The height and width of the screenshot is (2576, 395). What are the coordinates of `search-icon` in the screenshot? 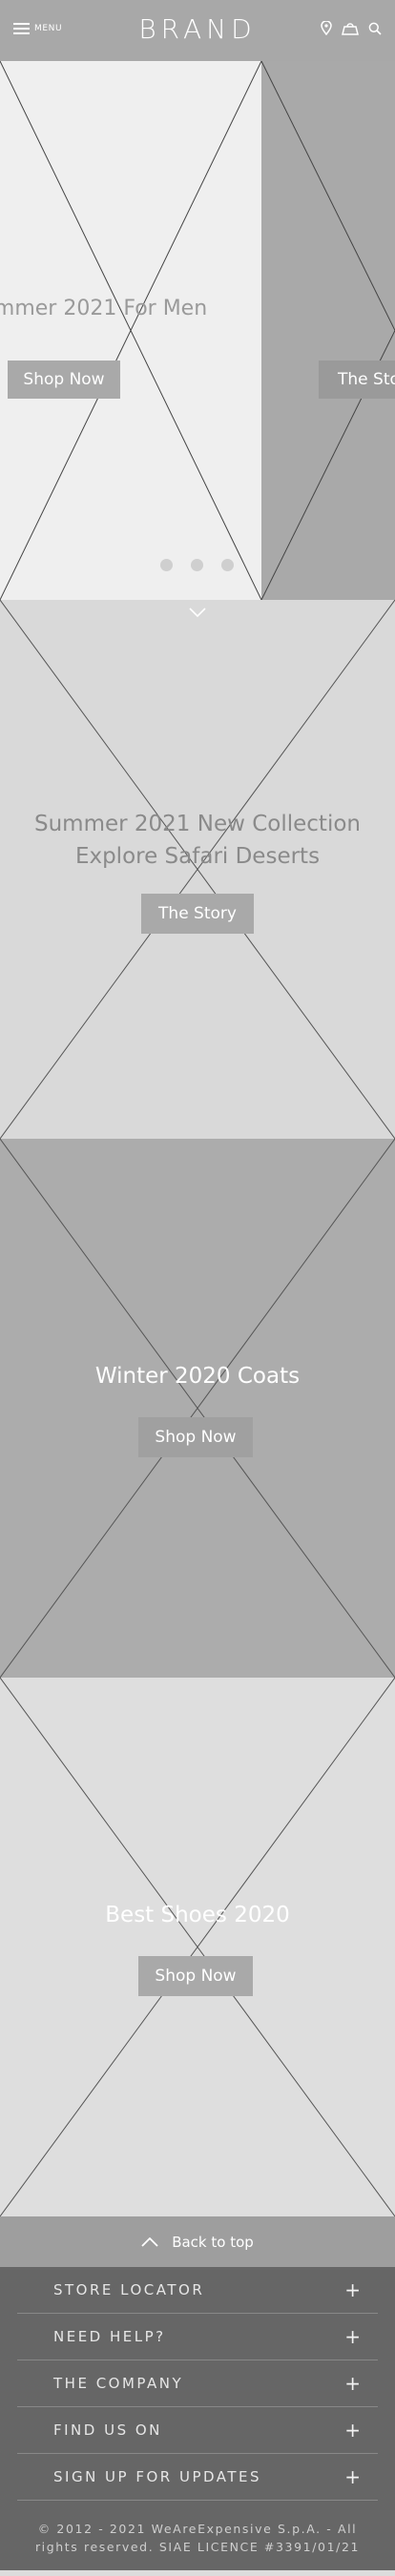 It's located at (375, 28).